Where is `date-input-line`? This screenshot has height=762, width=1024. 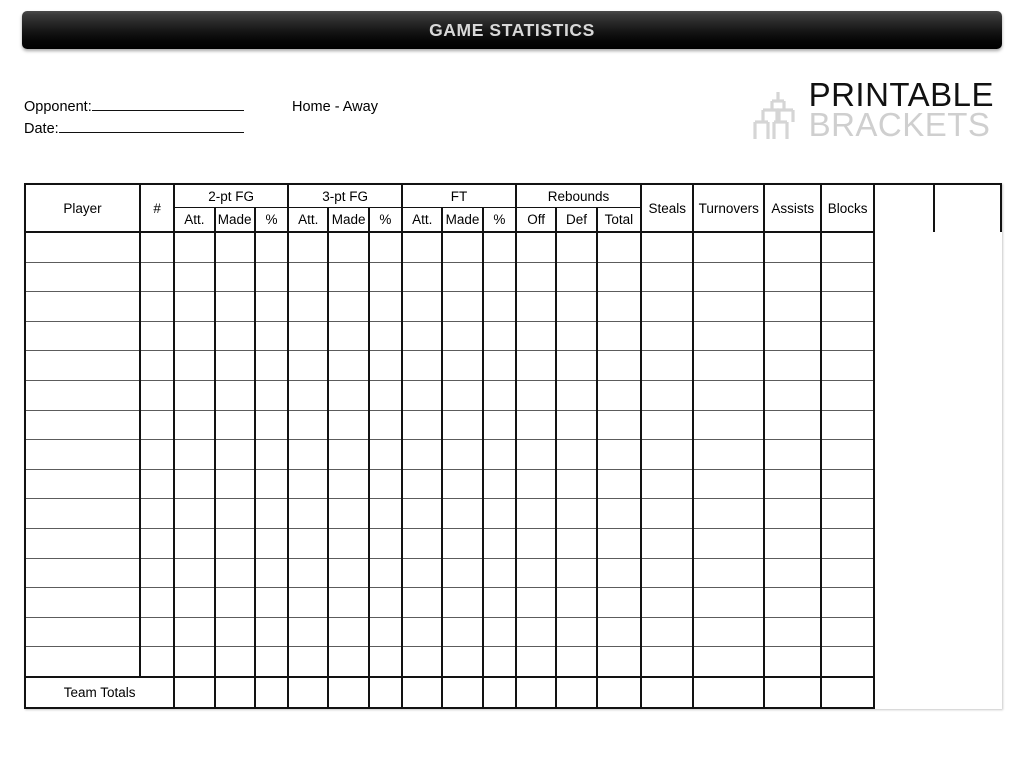 date-input-line is located at coordinates (151, 126).